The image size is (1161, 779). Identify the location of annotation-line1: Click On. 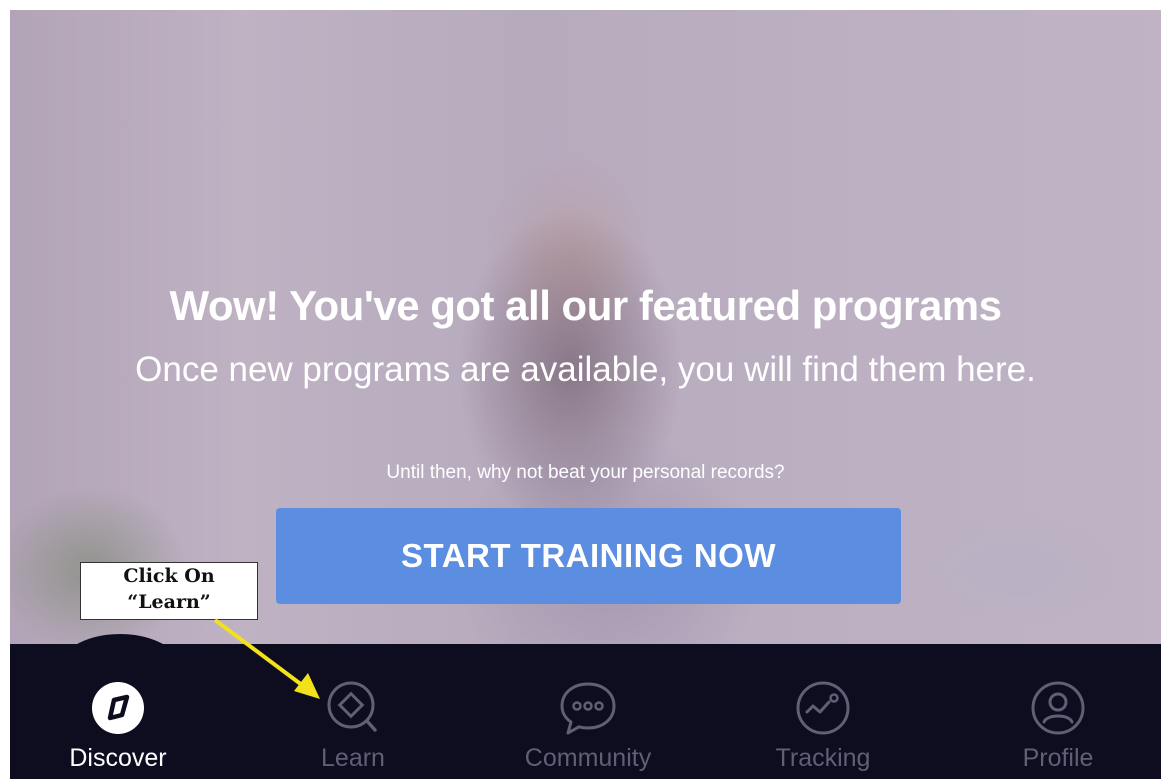
(169, 576).